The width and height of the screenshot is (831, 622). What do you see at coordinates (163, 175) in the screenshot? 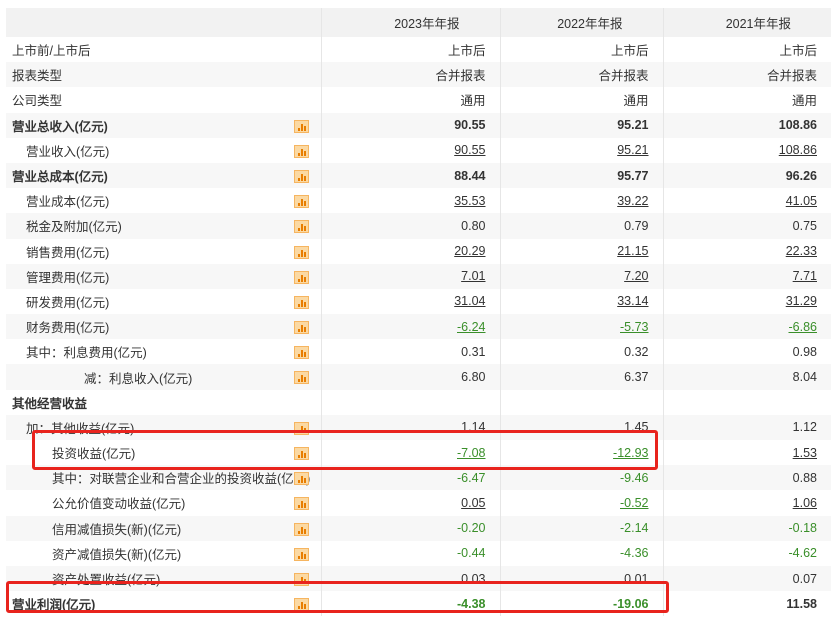
I see `row-label: 营业总成本(亿元)` at bounding box center [163, 175].